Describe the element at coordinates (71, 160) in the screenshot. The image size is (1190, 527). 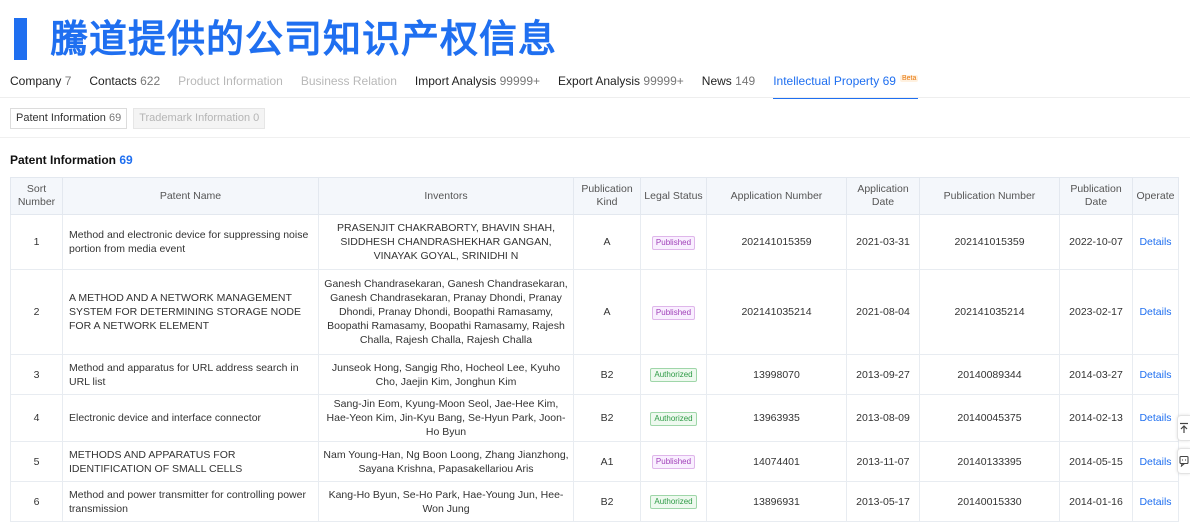
I see `section-title: Patent Information 69` at that location.